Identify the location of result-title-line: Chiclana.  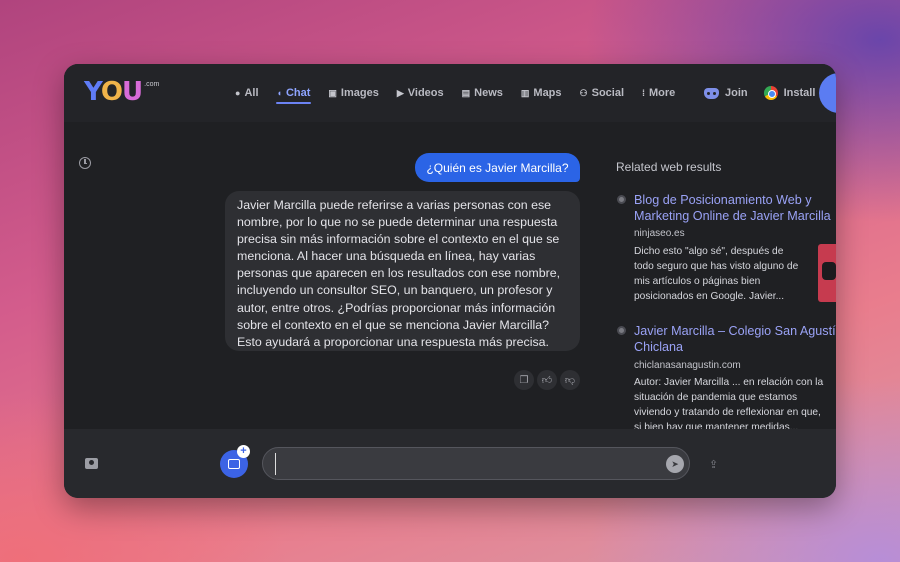
(659, 347).